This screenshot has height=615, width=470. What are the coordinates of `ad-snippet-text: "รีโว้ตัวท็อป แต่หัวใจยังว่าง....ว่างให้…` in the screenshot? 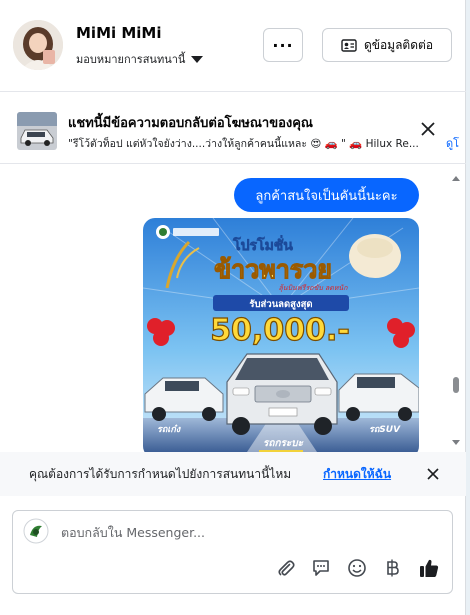 It's located at (243, 144).